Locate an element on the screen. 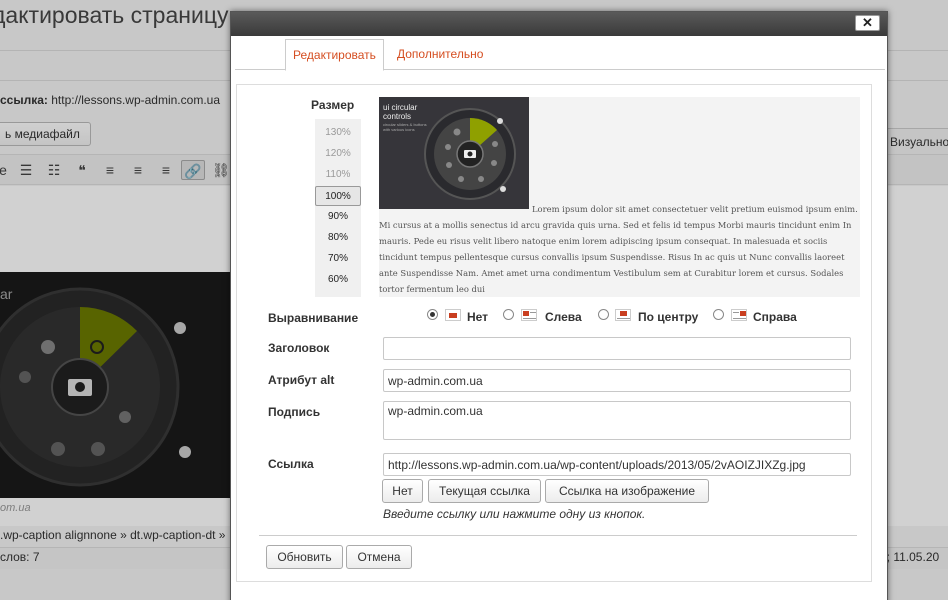 The image size is (948, 600). align-left-icon is located at coordinates (529, 315).